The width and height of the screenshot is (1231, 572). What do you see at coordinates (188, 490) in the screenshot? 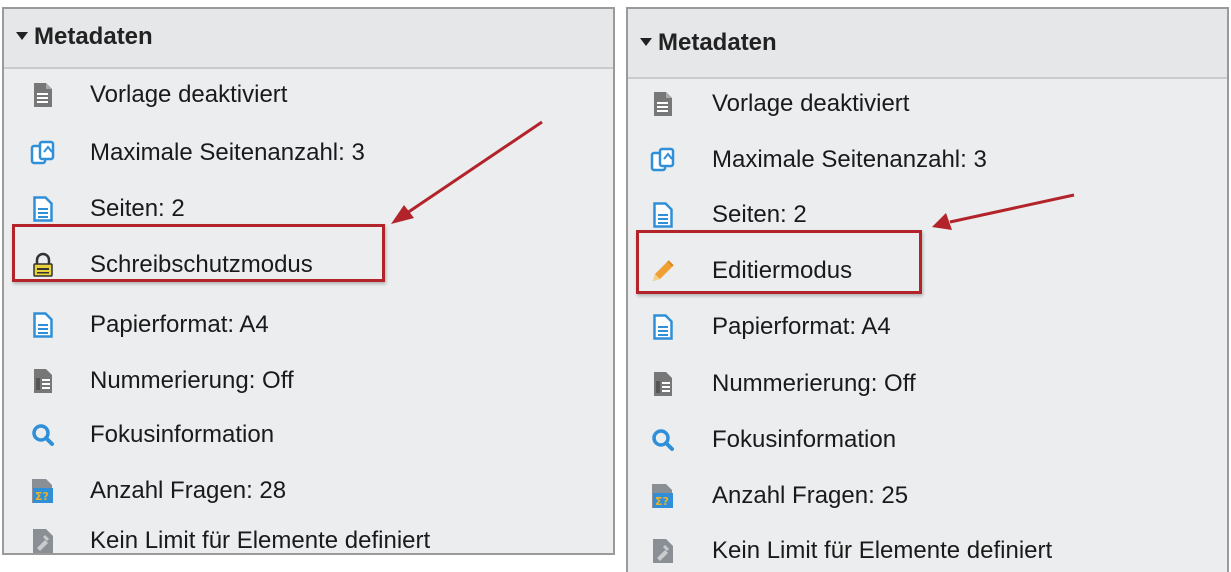
I see `item-label: Anzahl Fragen: 28` at bounding box center [188, 490].